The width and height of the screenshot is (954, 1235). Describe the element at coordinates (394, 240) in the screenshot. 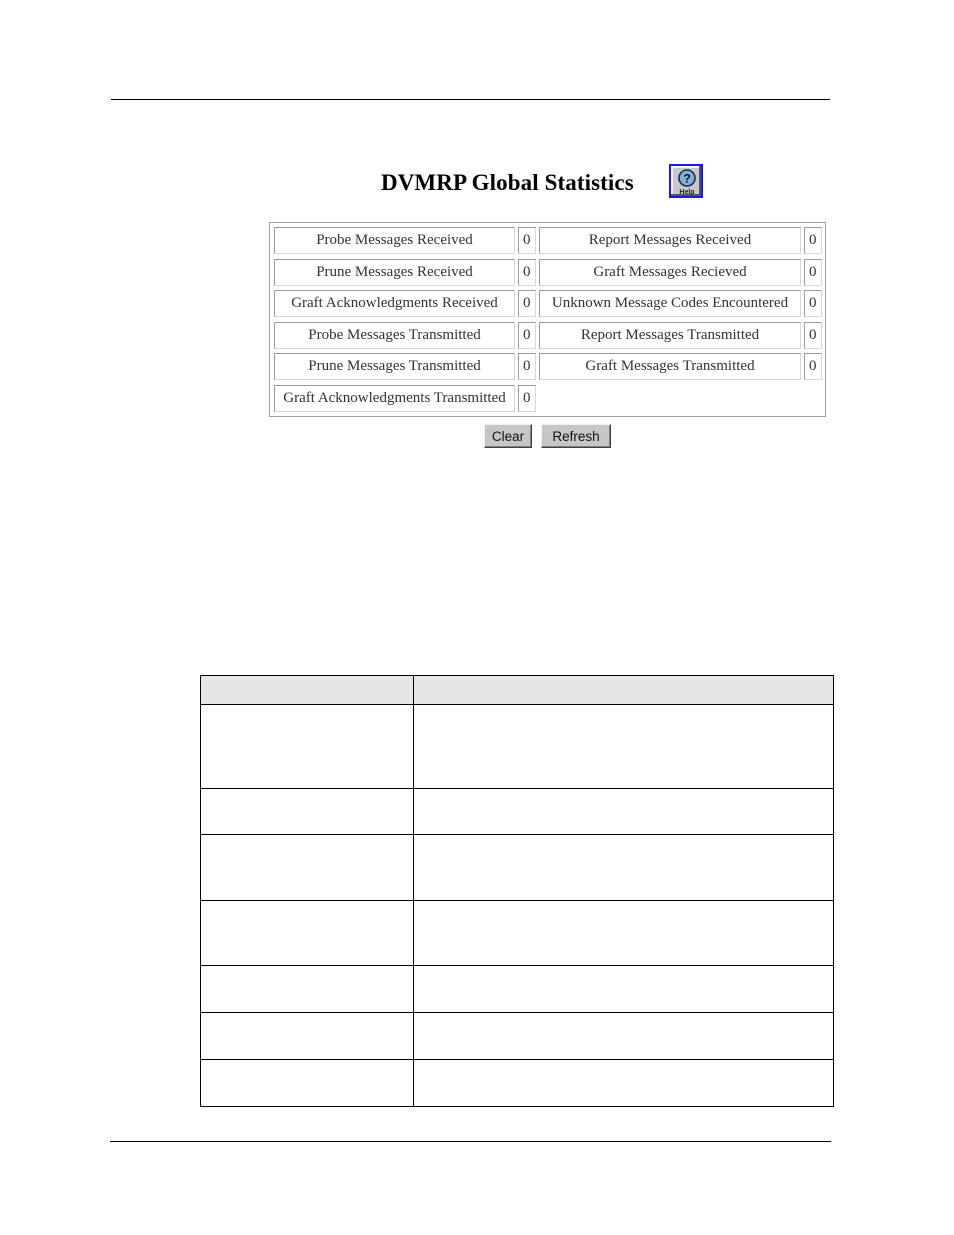

I see `stat-label: Probe Messages Received` at that location.